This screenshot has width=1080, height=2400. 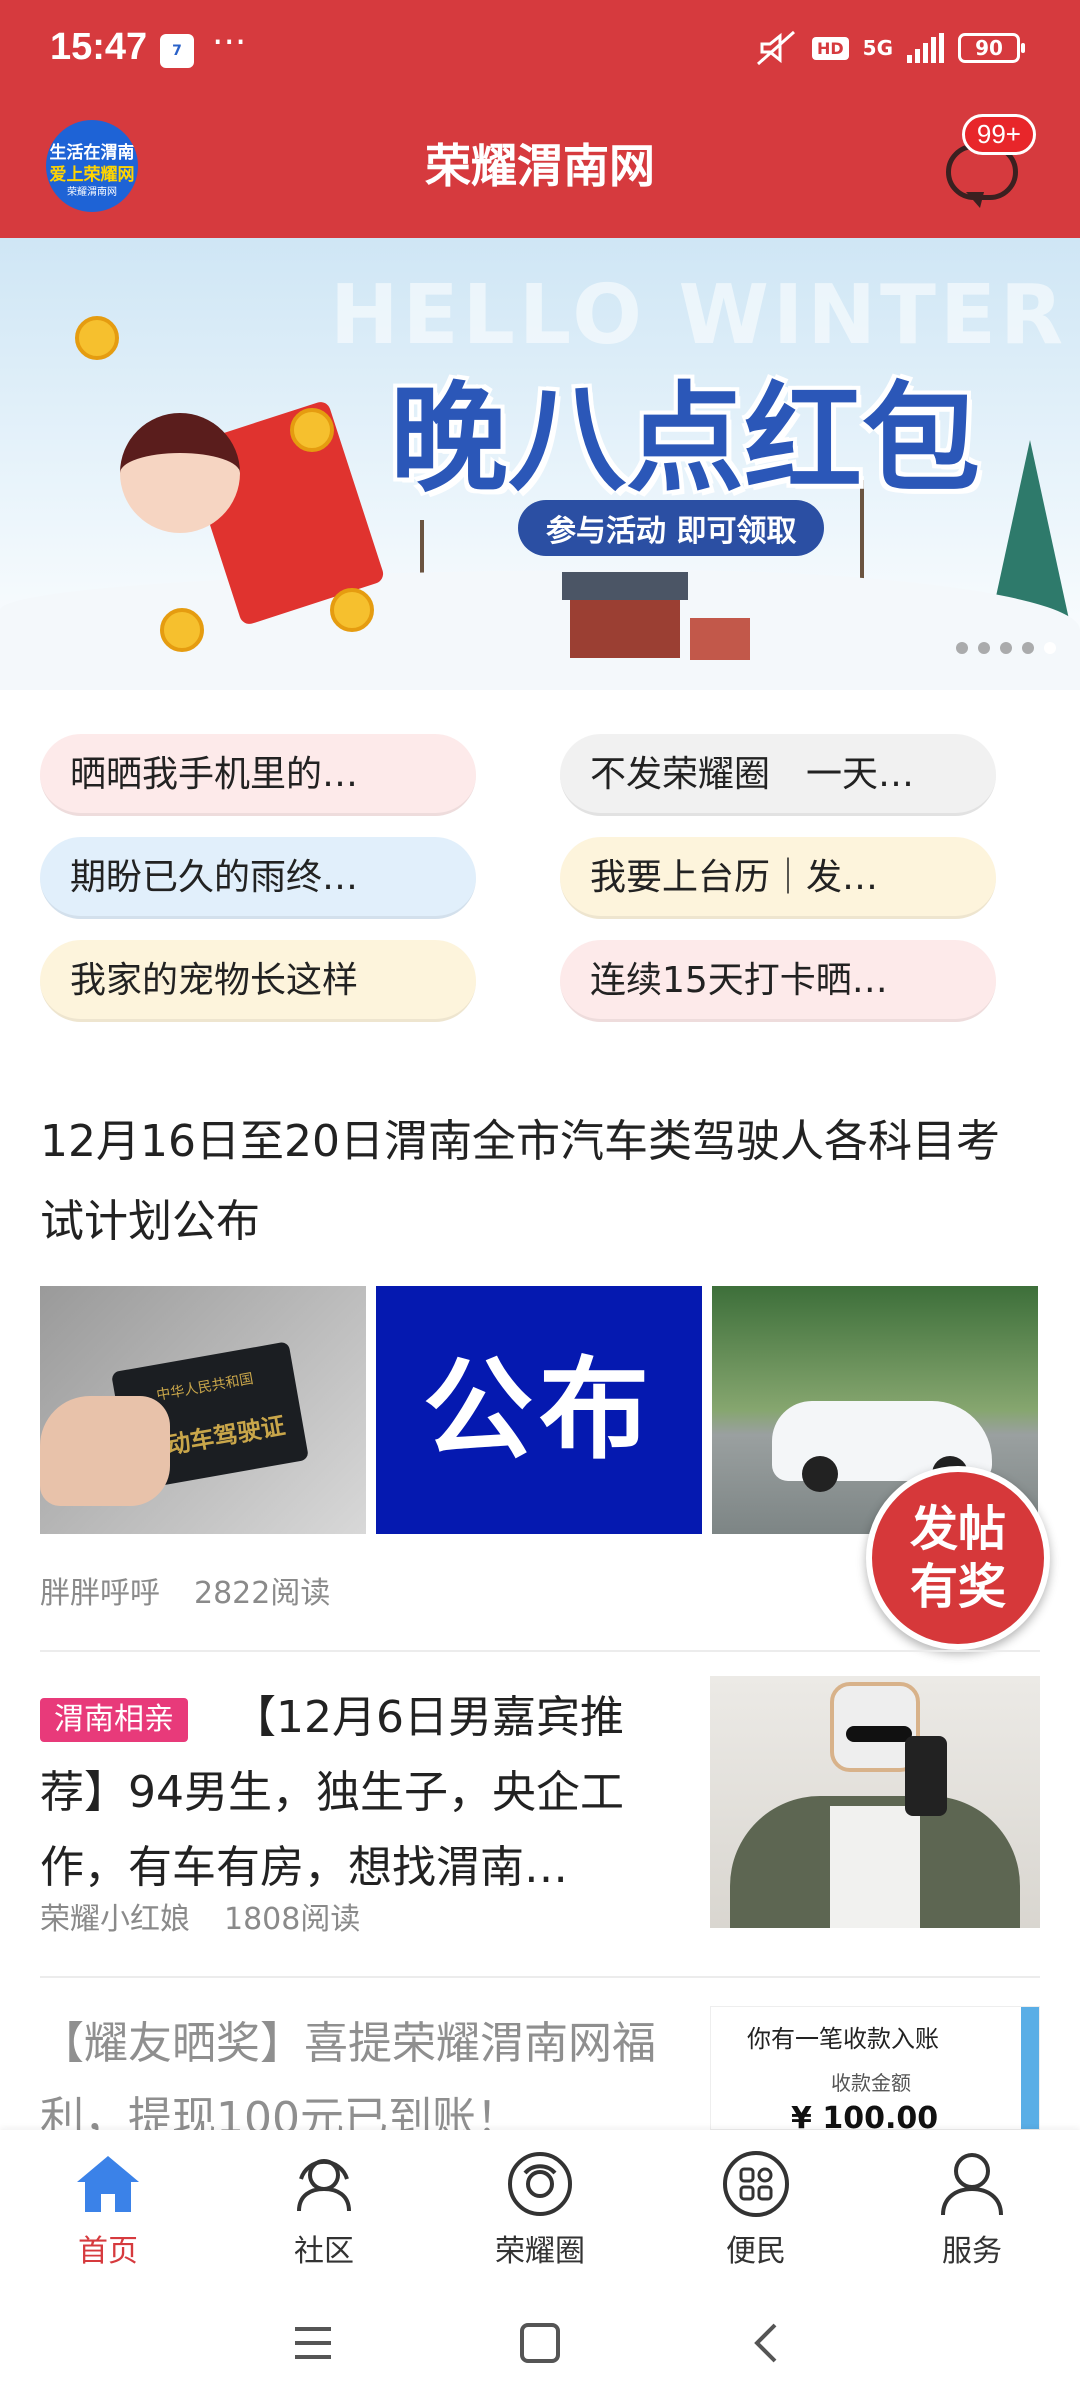 What do you see at coordinates (671, 528) in the screenshot?
I see `banner-subtitle: 参与活动 即可领取` at bounding box center [671, 528].